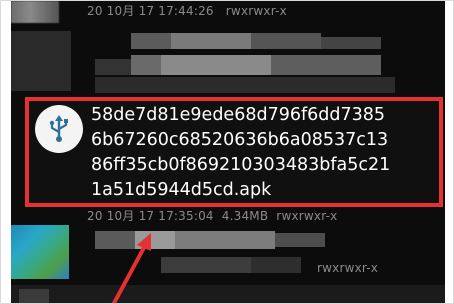  What do you see at coordinates (241, 165) in the screenshot?
I see `file-name-line: 86ff35cb0f869210303483bfa5c21` at bounding box center [241, 165].